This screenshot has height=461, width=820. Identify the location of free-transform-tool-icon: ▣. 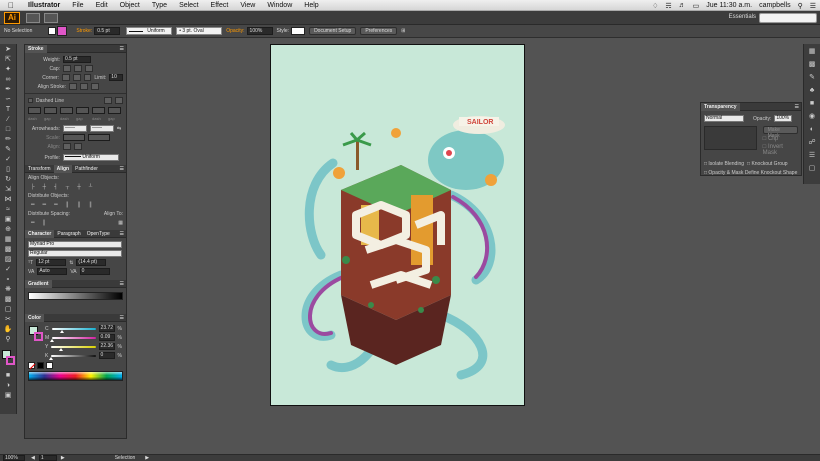
(8, 219).